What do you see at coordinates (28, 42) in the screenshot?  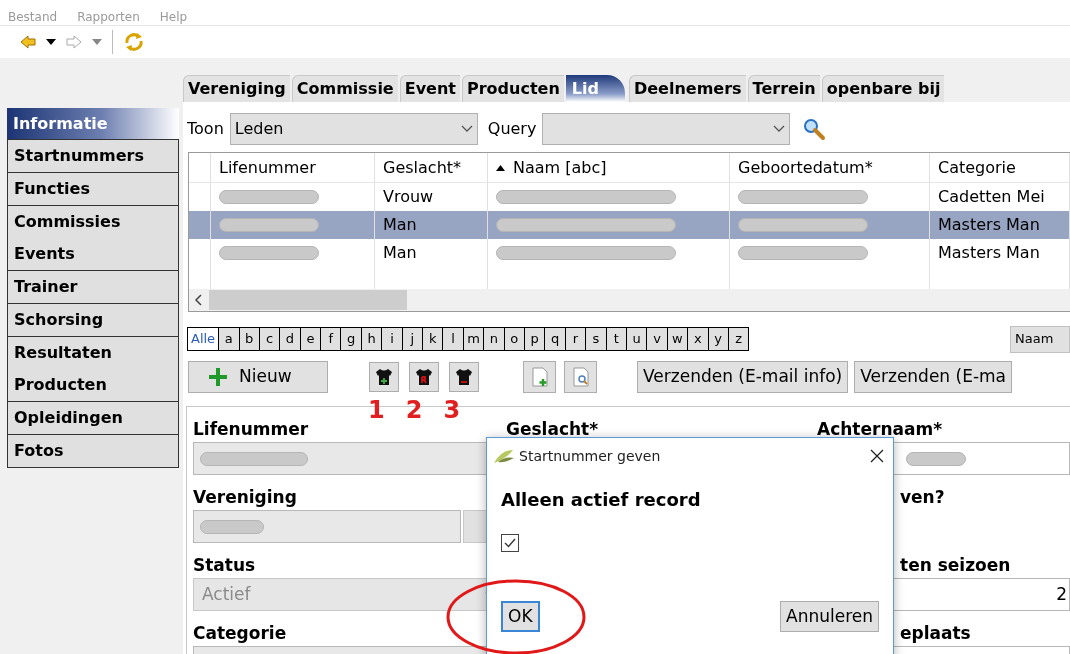 I see `arrow-left-icon` at bounding box center [28, 42].